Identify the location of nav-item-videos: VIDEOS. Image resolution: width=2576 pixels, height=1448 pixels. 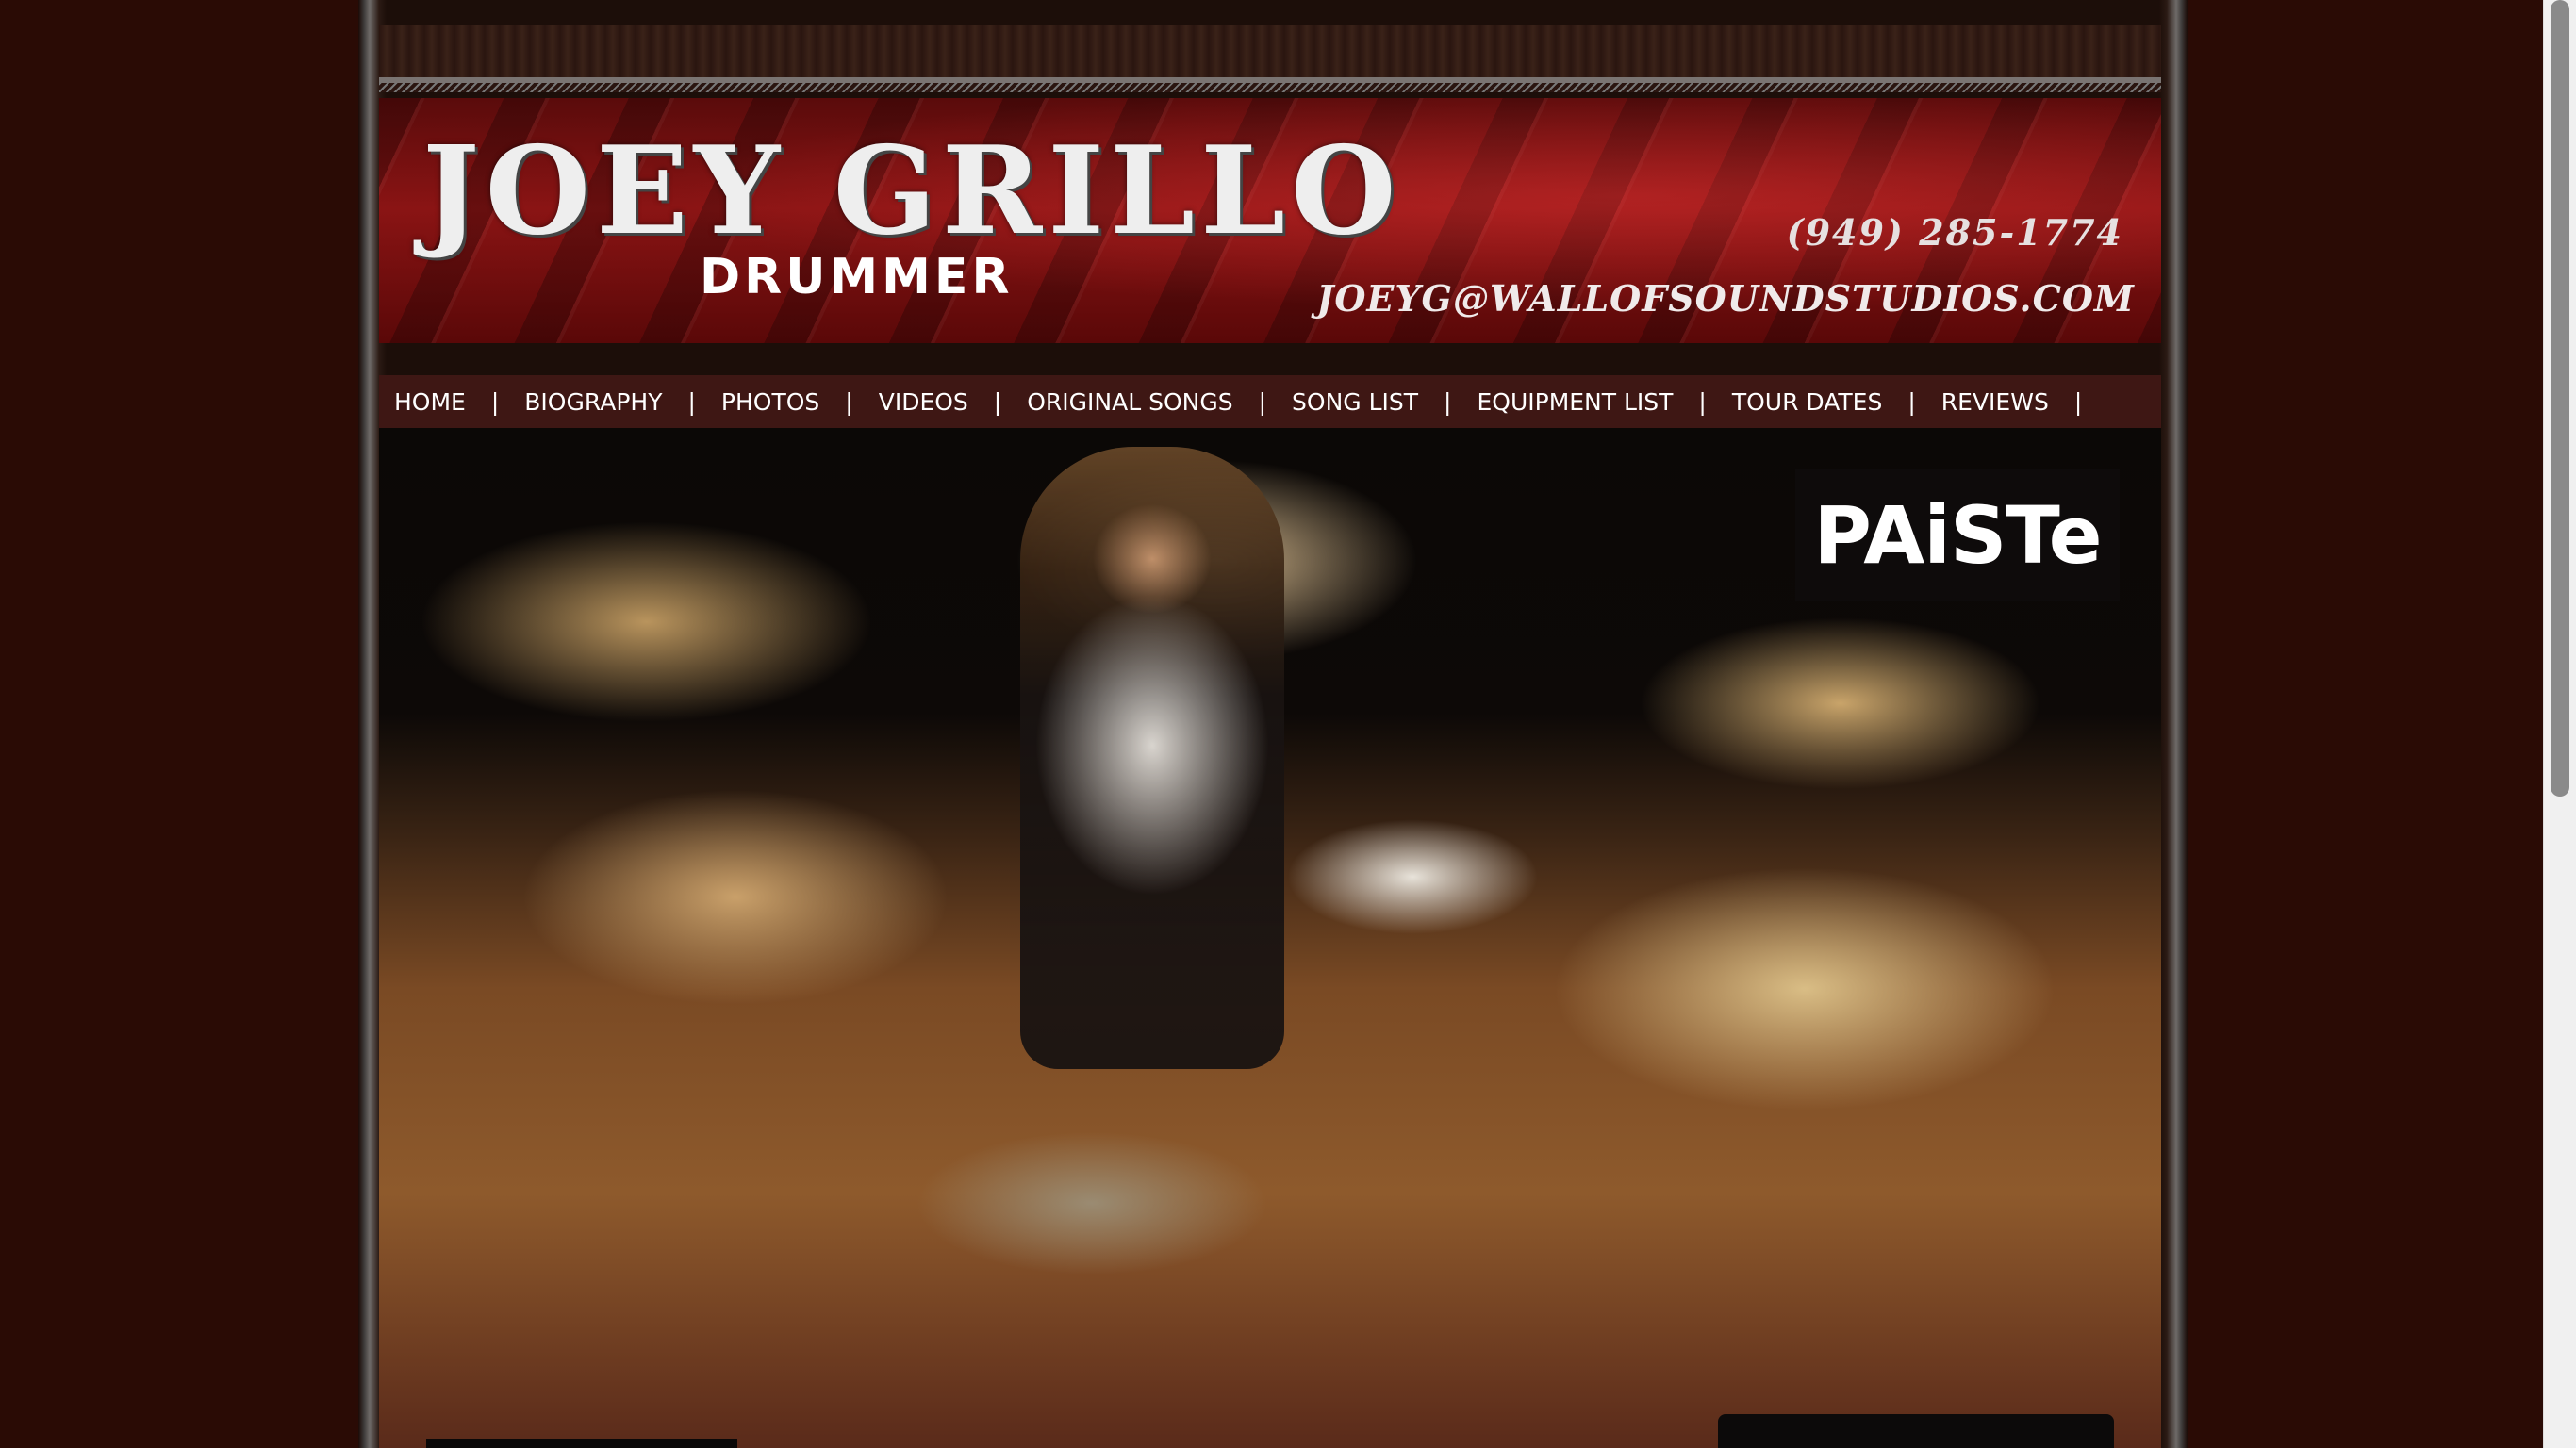
(923, 402).